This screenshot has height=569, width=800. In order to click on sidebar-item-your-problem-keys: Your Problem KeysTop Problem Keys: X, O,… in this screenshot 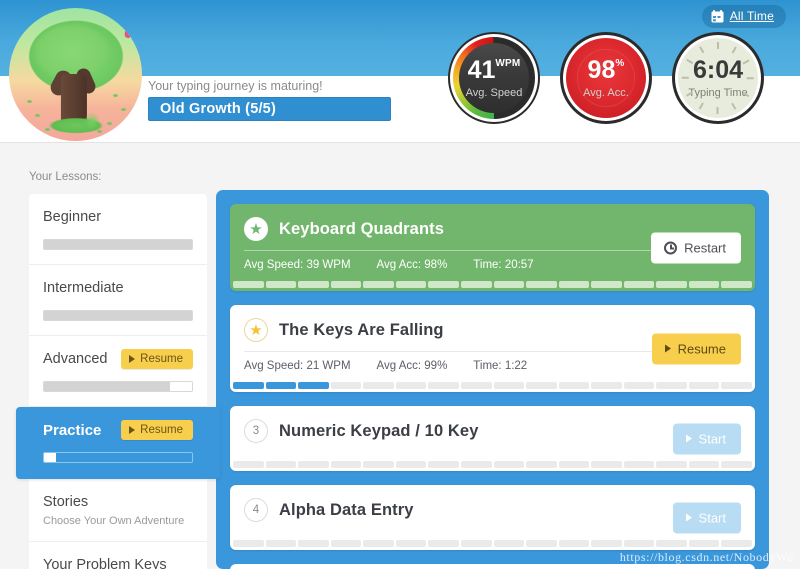, I will do `click(118, 555)`.